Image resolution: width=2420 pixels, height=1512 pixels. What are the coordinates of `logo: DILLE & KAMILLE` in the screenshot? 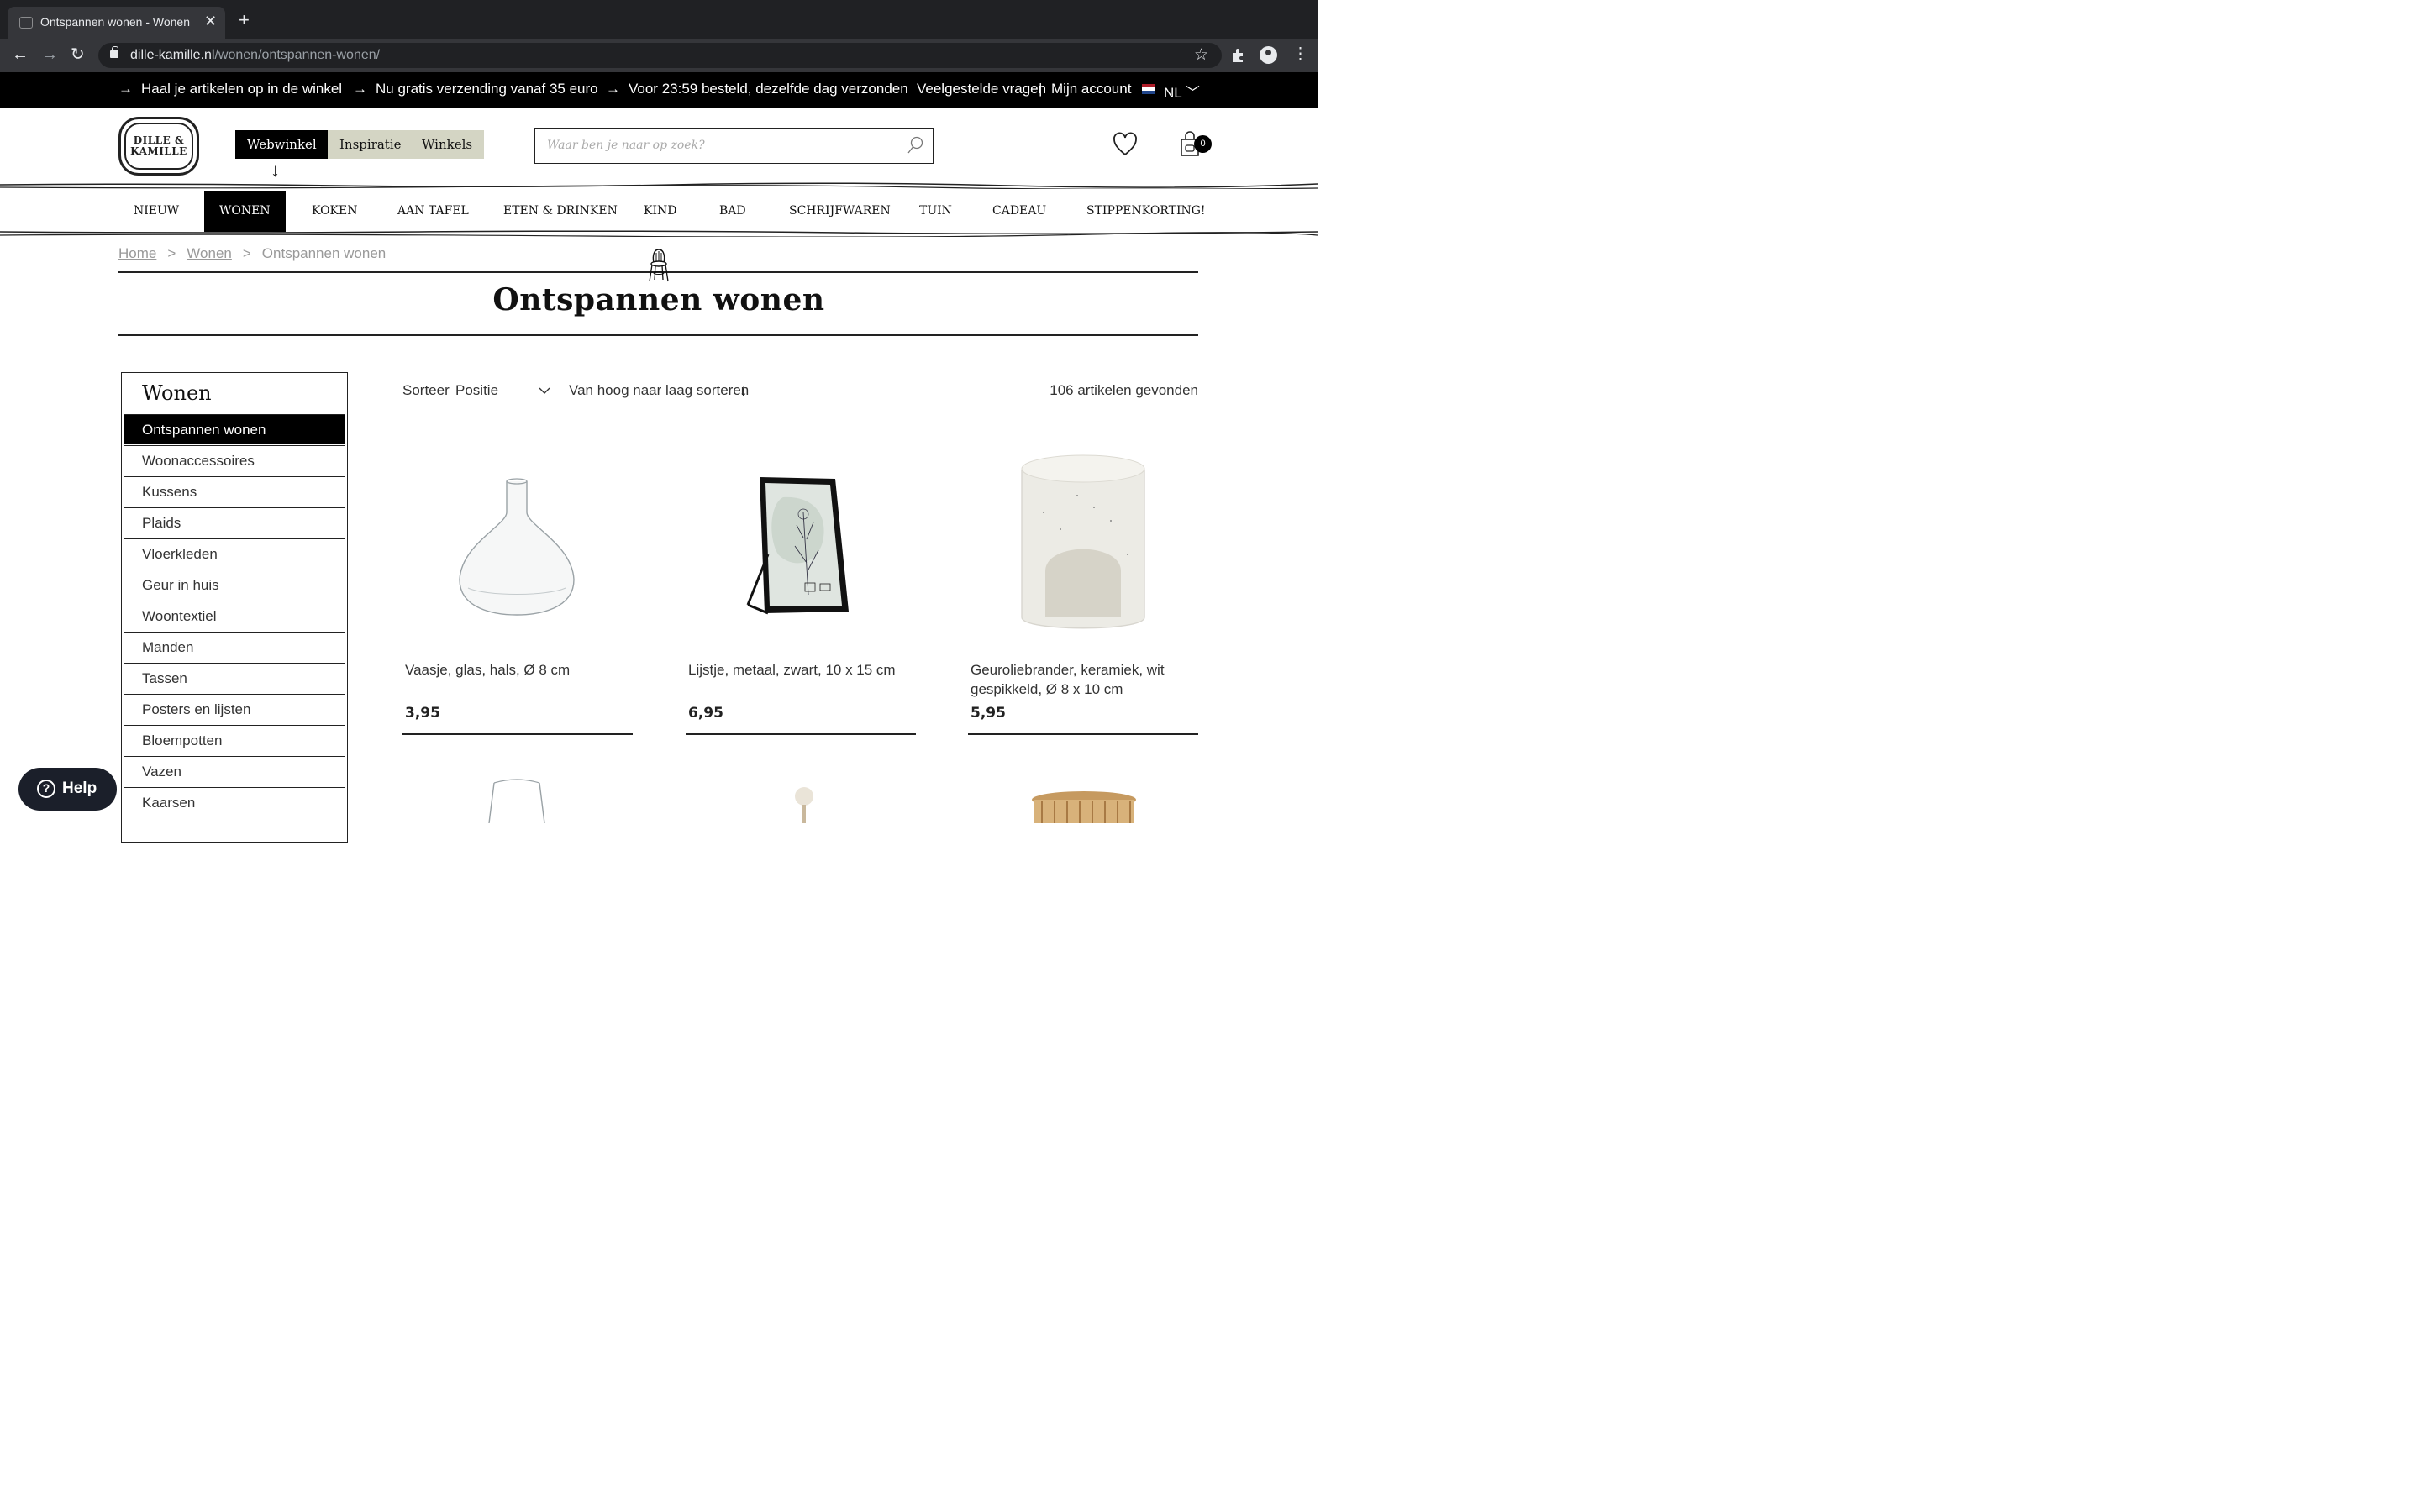 It's located at (158, 146).